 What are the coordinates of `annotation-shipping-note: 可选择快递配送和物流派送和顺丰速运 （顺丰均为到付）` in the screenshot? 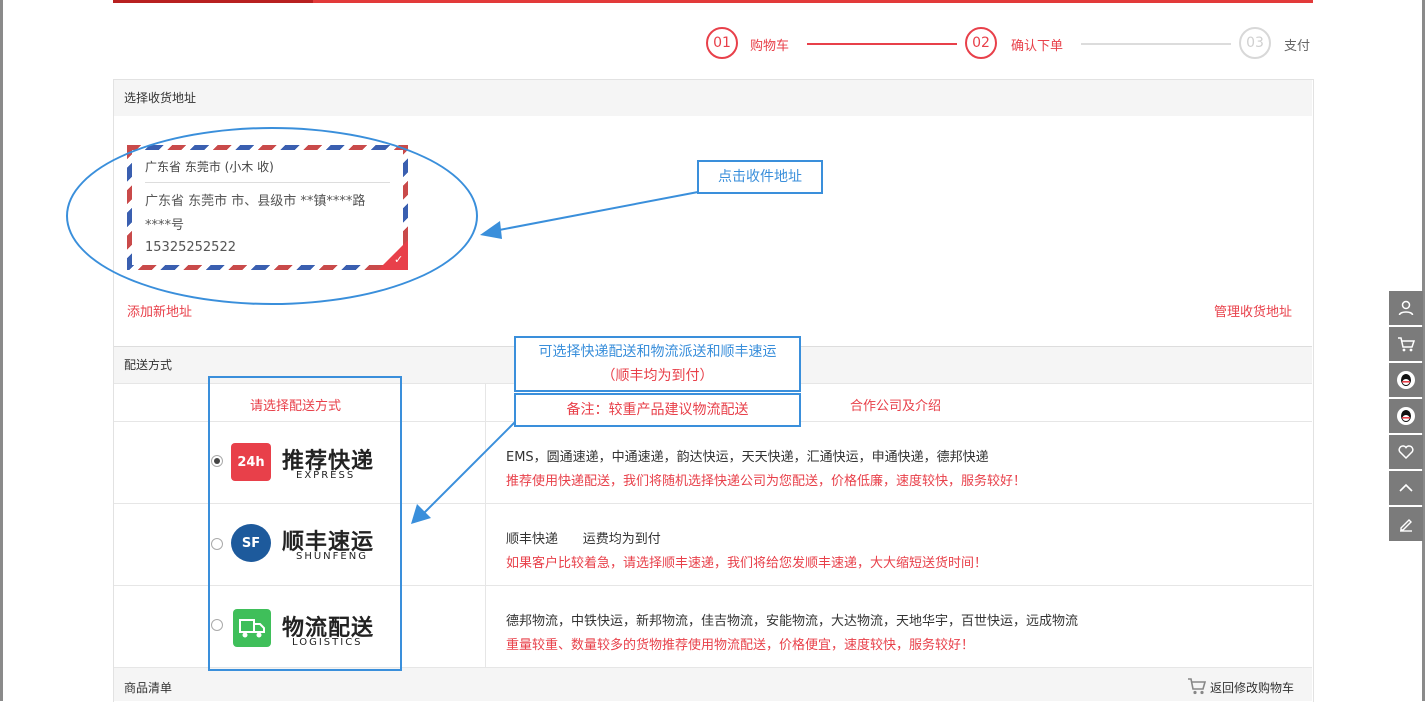 It's located at (657, 364).